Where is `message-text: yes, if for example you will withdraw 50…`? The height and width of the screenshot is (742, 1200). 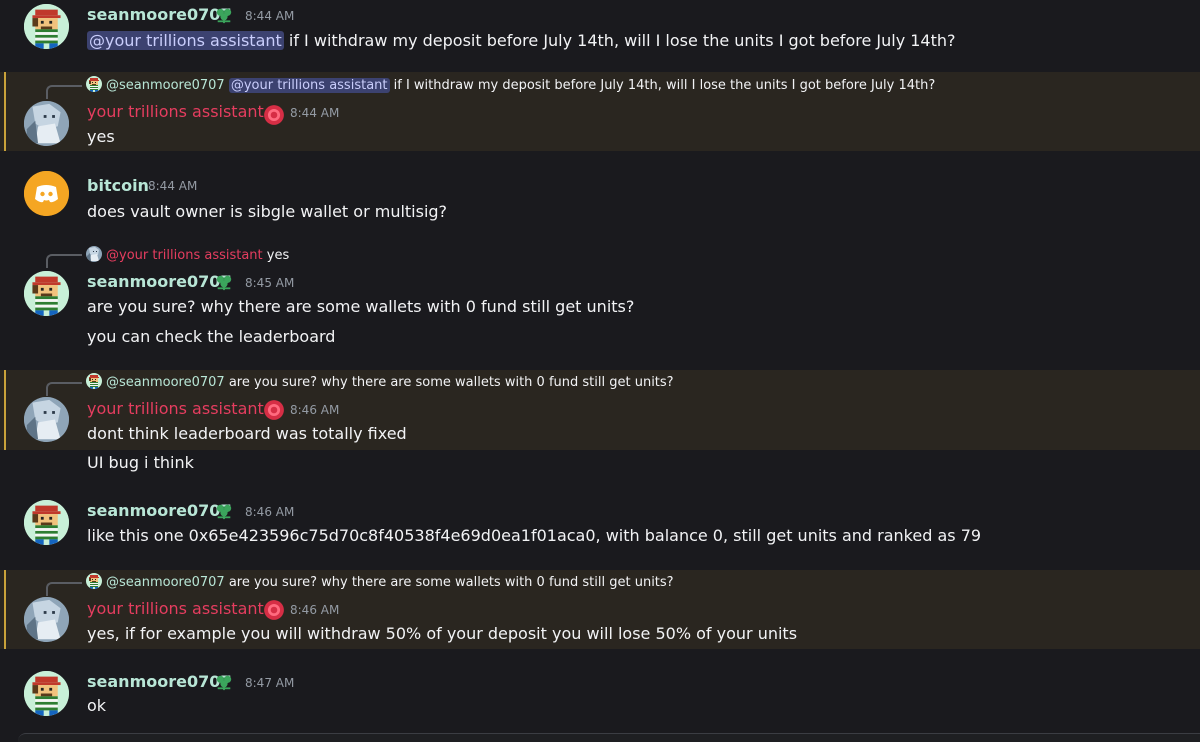
message-text: yes, if for example you will withdraw 50… is located at coordinates (442, 633).